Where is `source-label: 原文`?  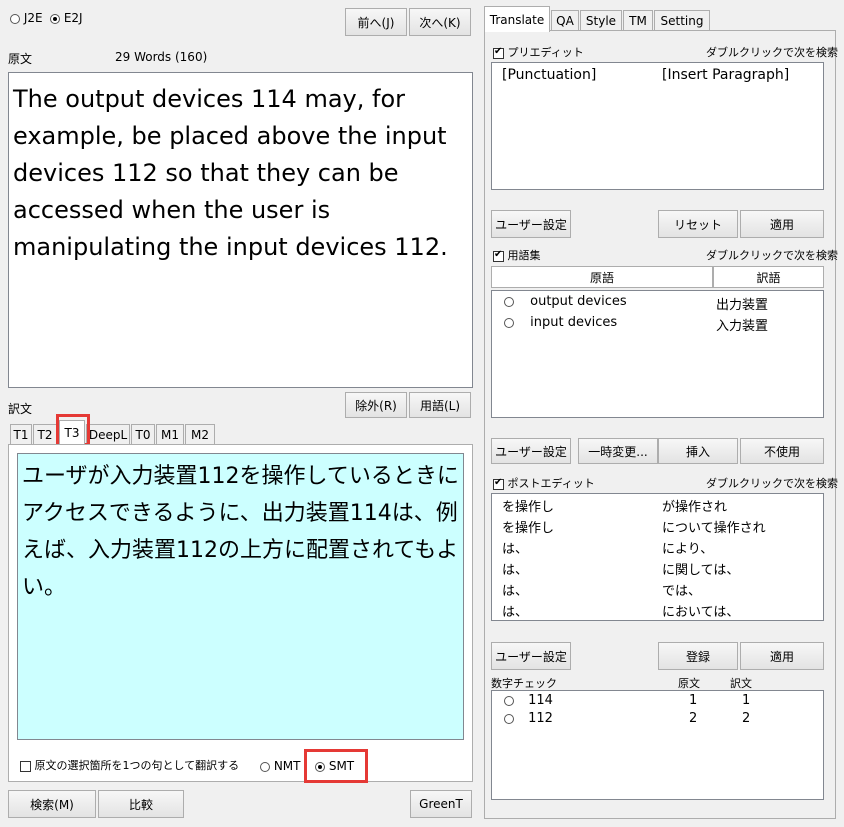
source-label: 原文 is located at coordinates (20, 59).